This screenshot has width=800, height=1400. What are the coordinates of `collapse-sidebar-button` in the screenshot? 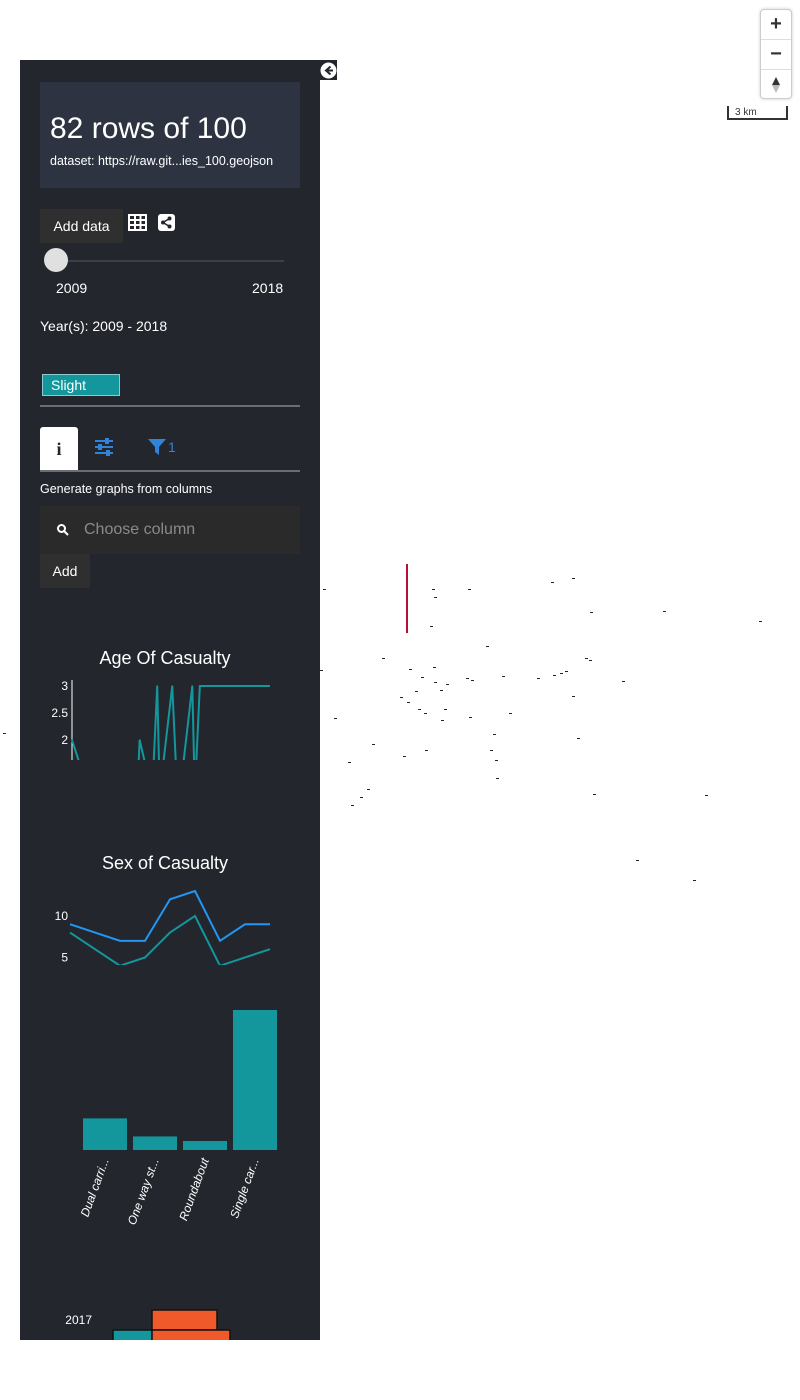 It's located at (328, 70).